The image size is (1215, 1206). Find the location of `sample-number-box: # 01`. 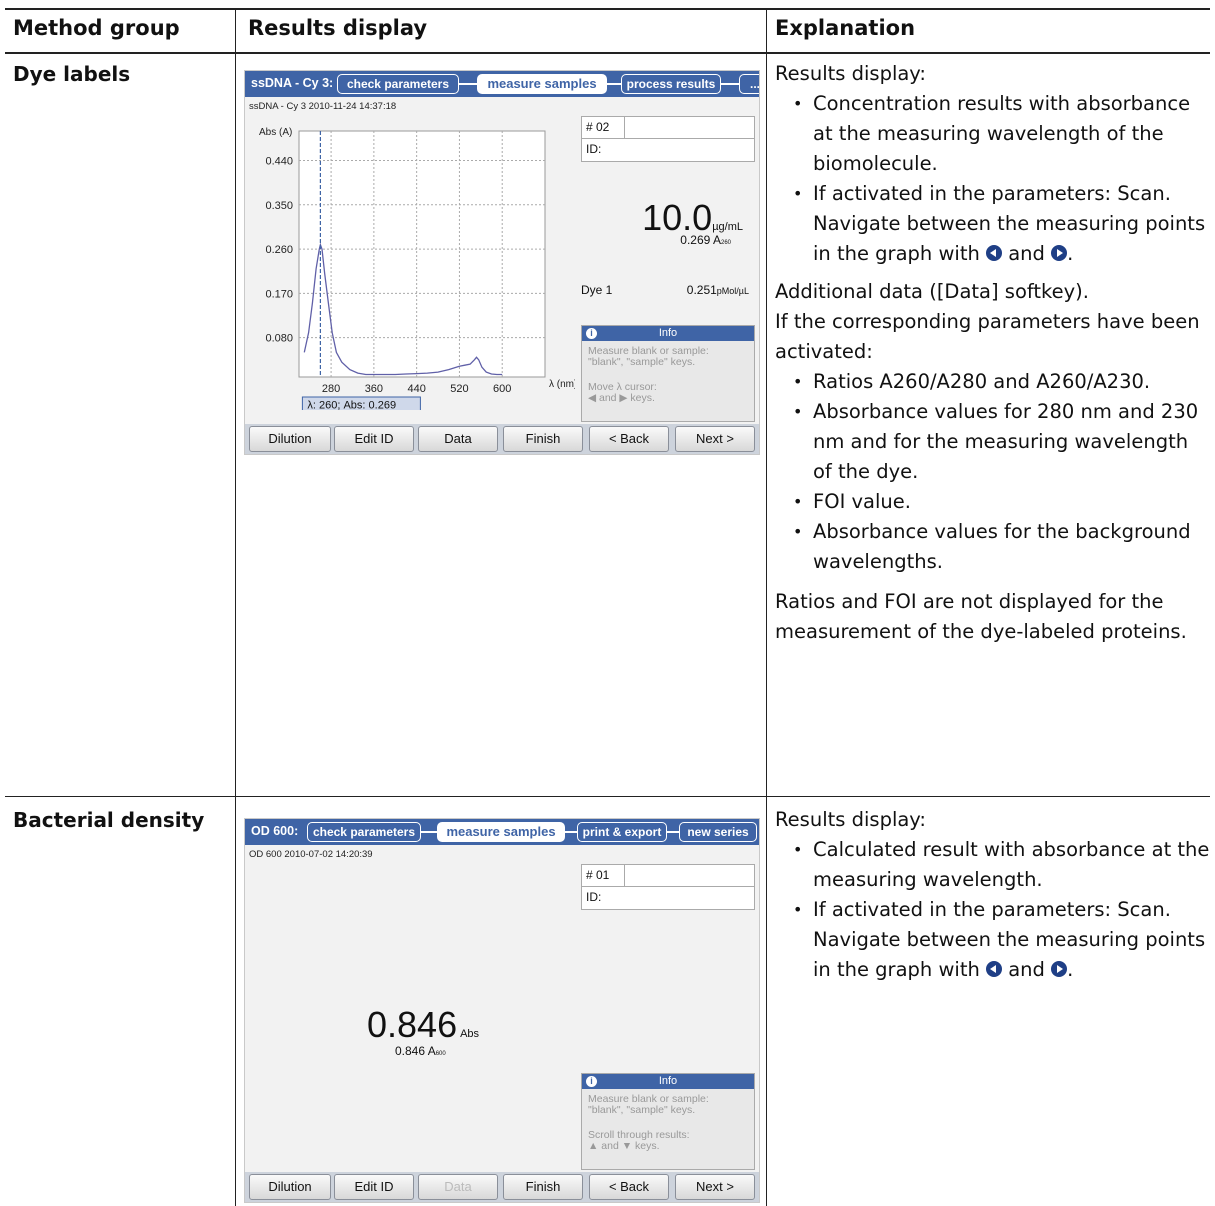

sample-number-box: # 01 is located at coordinates (668, 876).